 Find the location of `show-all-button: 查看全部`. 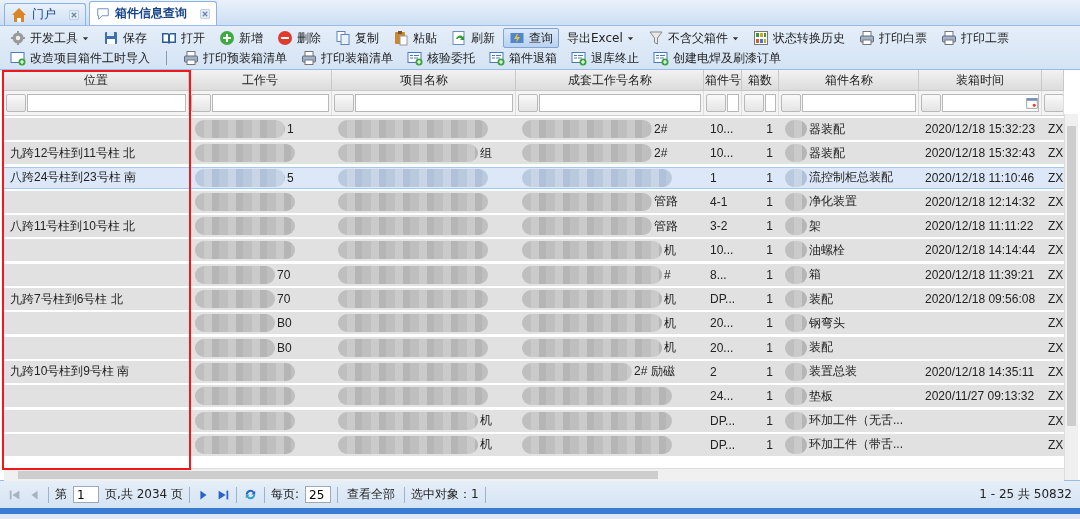

show-all-button: 查看全部 is located at coordinates (371, 494).